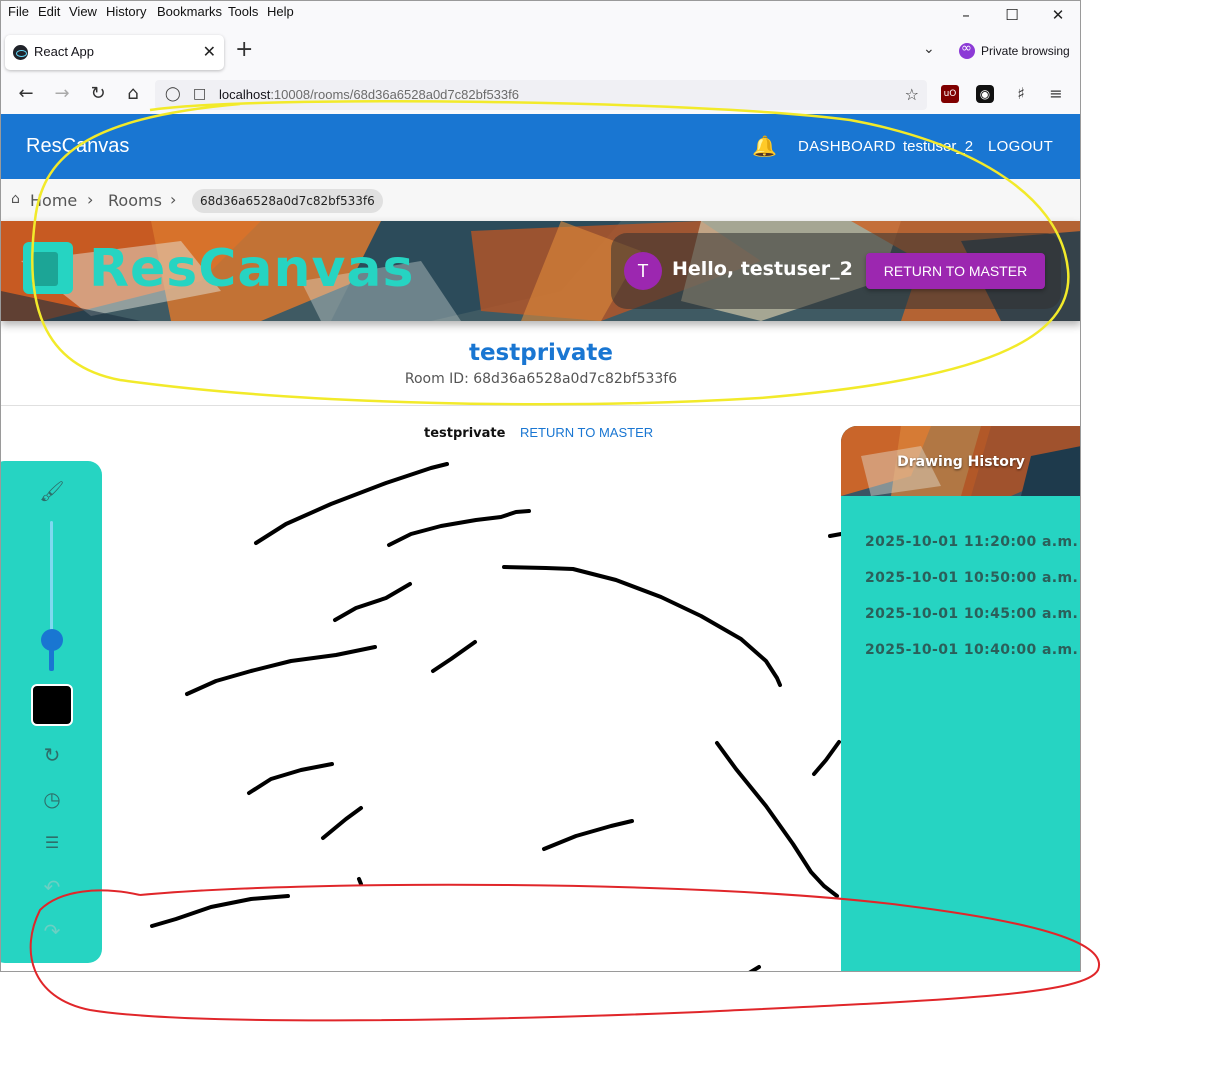 The image size is (1207, 1075). What do you see at coordinates (18, 11) in the screenshot?
I see `menu-file: File` at bounding box center [18, 11].